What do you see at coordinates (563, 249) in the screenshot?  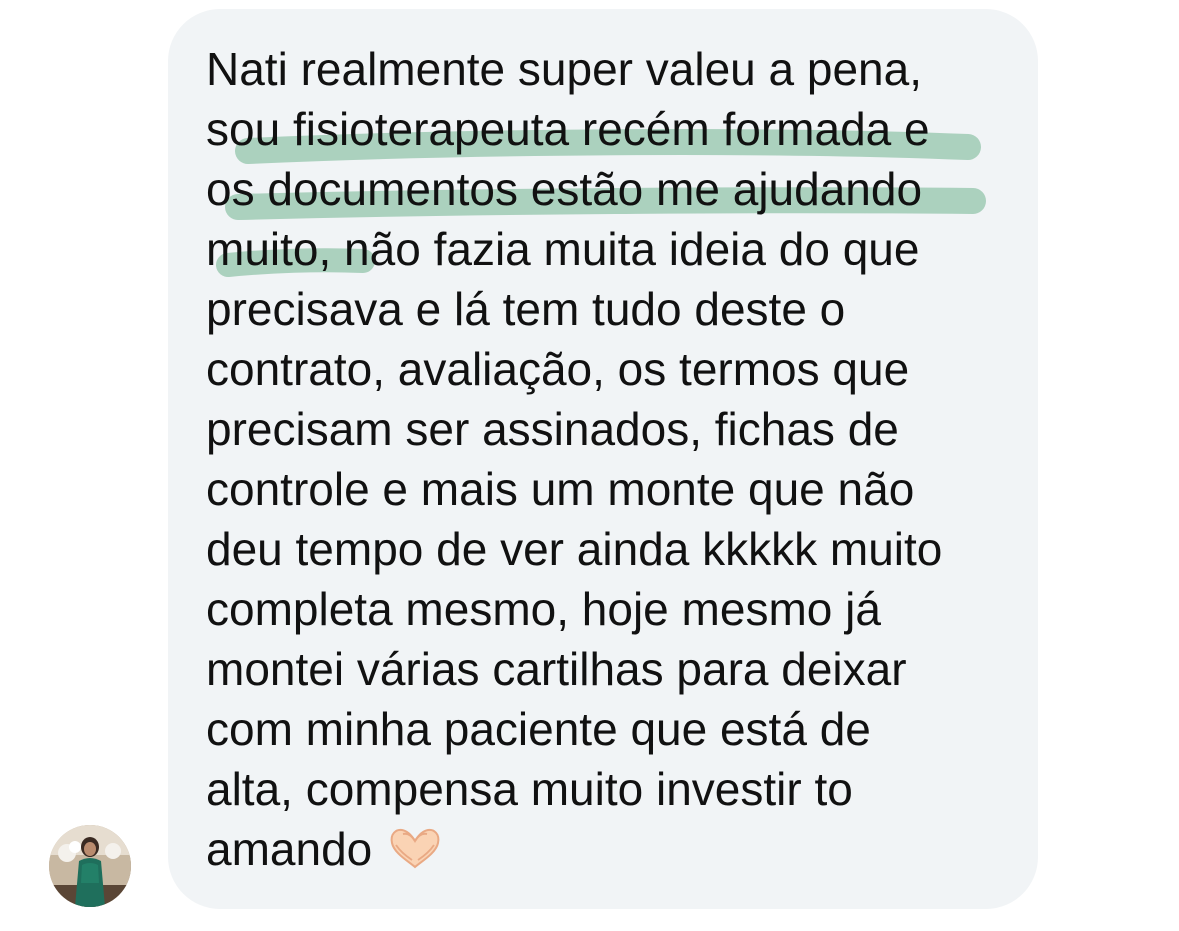 I see `message-line: muito, não fazia muita ideia do que` at bounding box center [563, 249].